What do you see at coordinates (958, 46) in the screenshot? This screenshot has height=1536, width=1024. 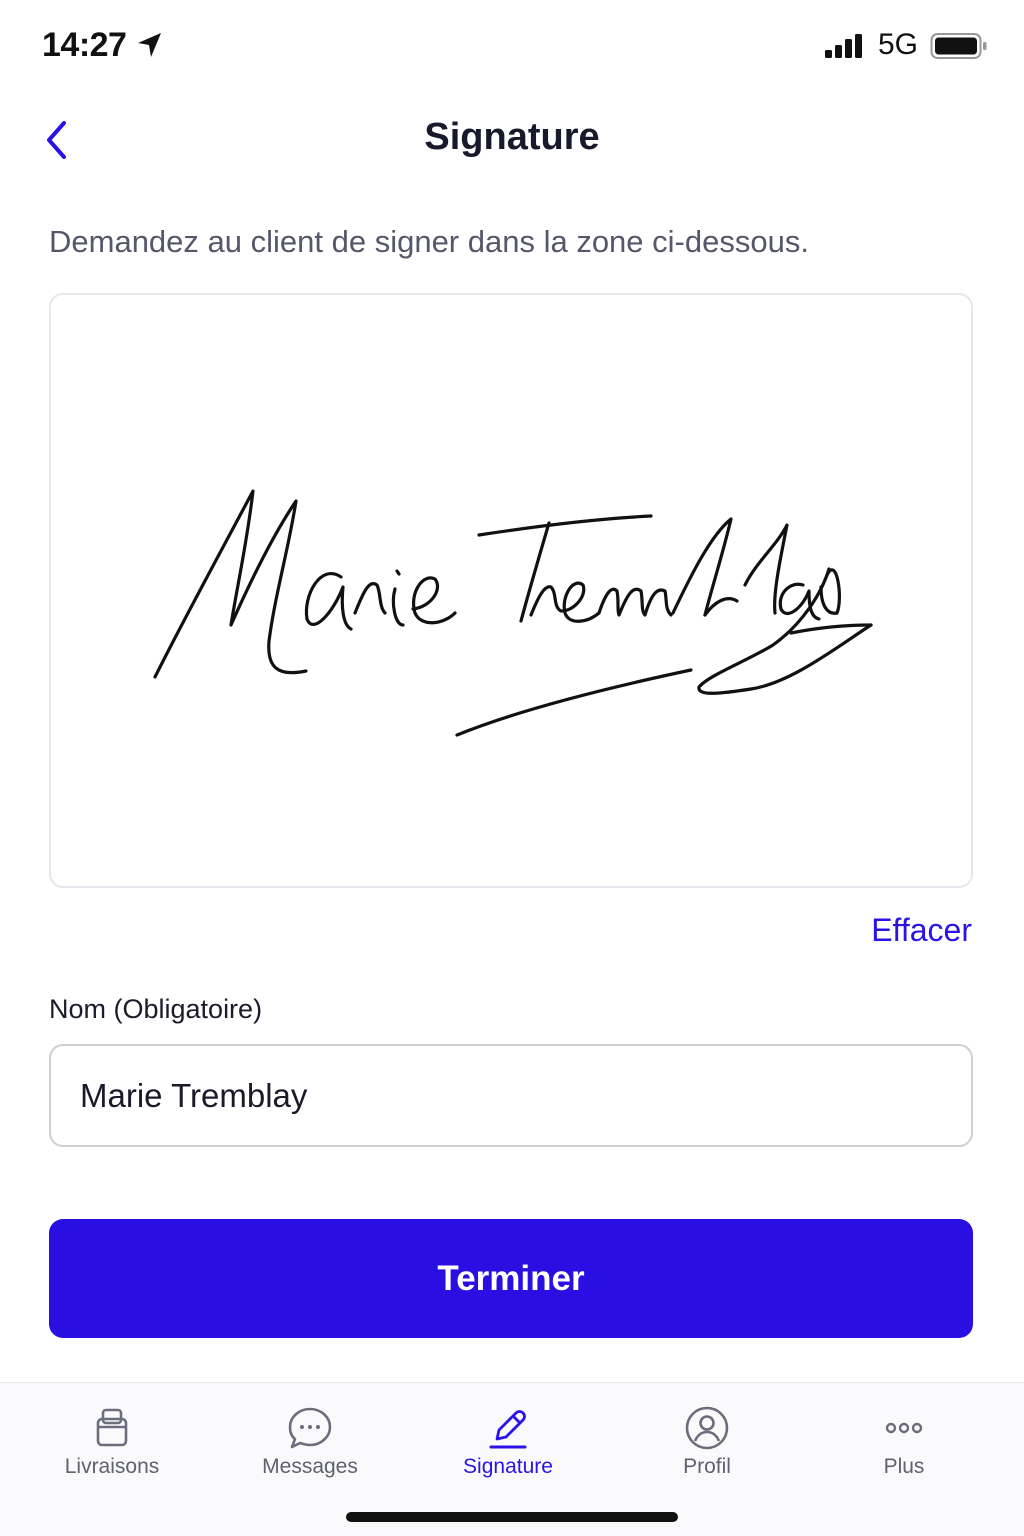 I see `battery-icon` at bounding box center [958, 46].